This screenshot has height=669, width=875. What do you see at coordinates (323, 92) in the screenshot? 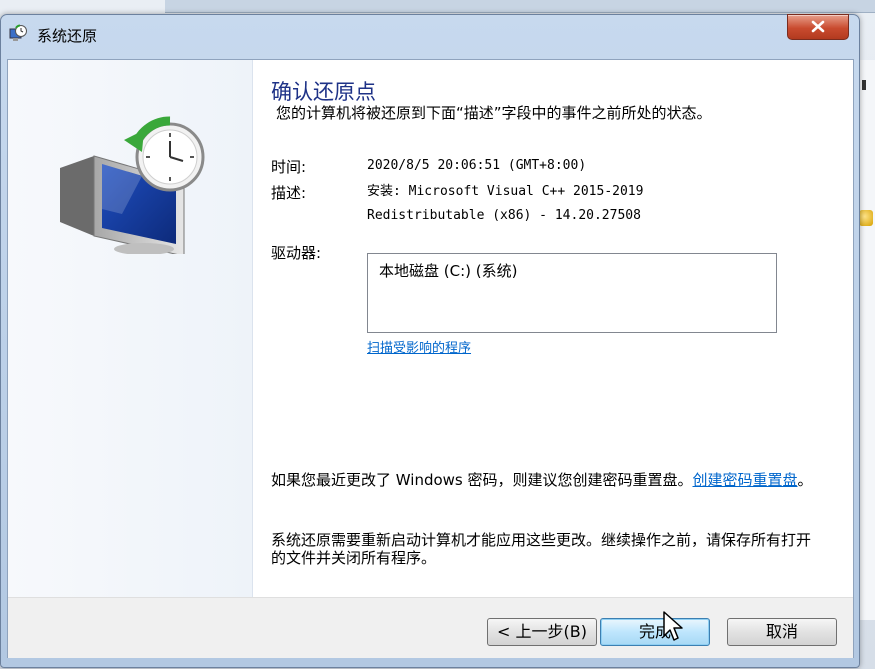
I see `page-title: 确认还原点` at bounding box center [323, 92].